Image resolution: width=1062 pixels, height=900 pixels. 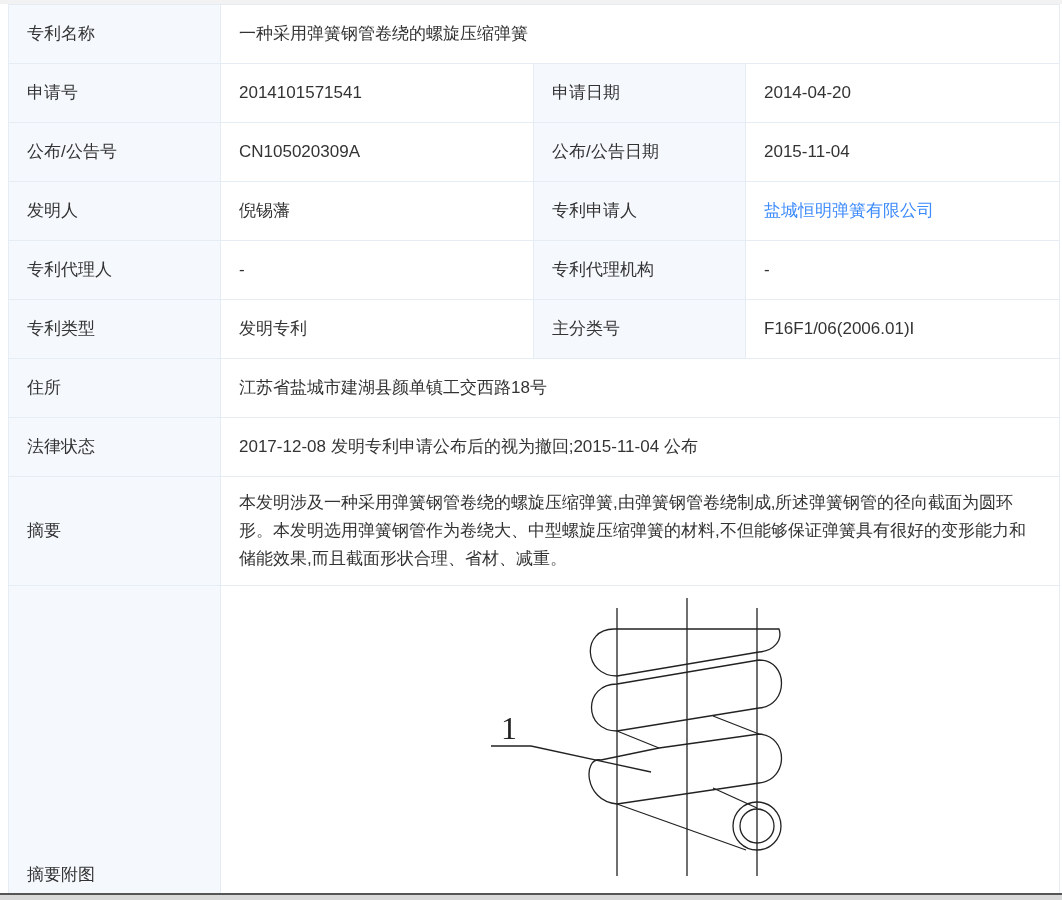 I want to click on field-value: 一种采用弹簧钢管卷绕的螺旋压缩弹簧, so click(x=383, y=34).